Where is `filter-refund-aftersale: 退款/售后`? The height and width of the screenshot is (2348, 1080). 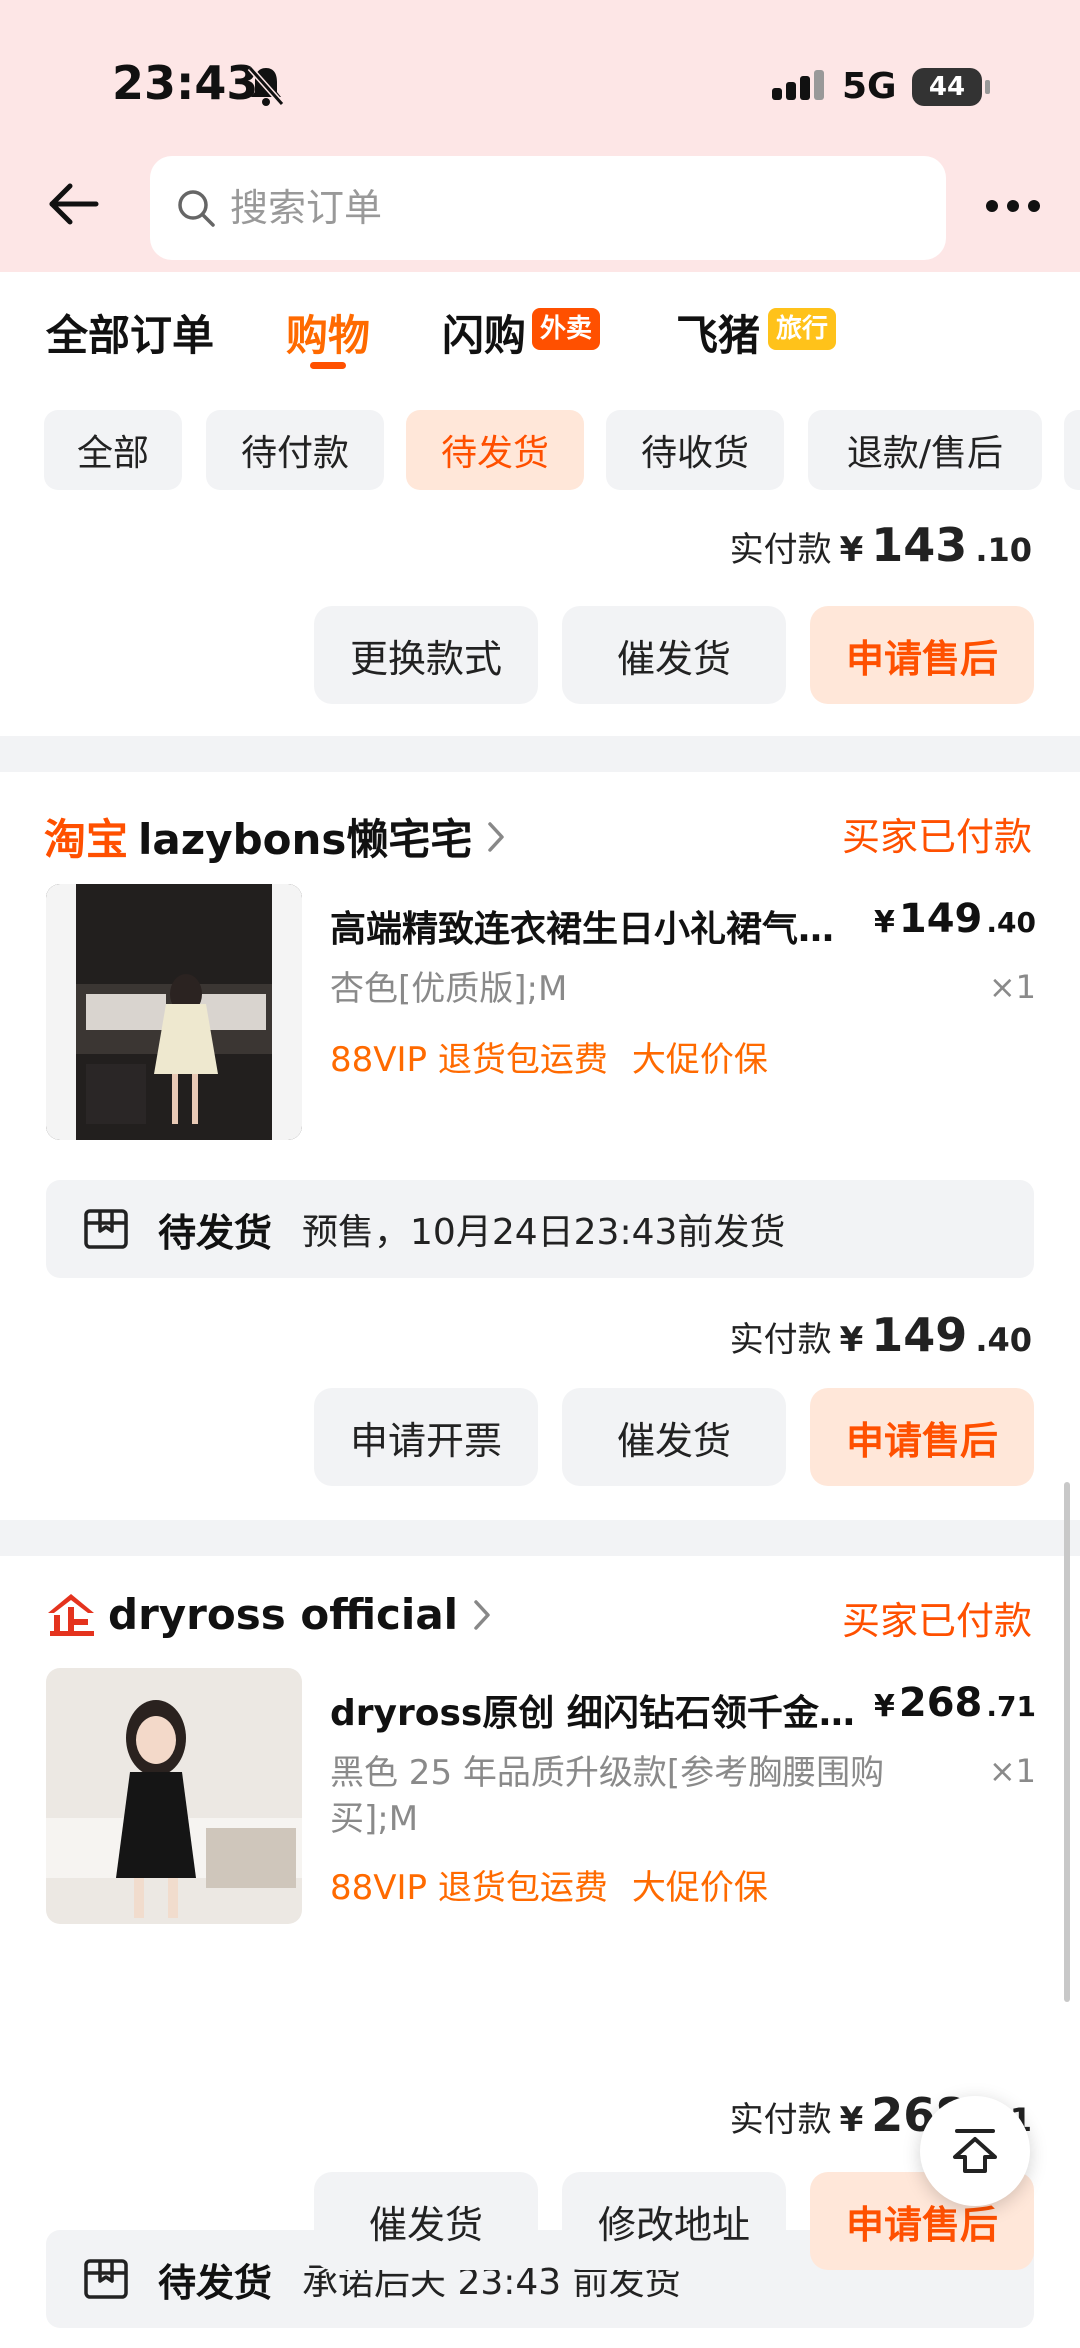
filter-refund-aftersale: 退款/售后 is located at coordinates (925, 450).